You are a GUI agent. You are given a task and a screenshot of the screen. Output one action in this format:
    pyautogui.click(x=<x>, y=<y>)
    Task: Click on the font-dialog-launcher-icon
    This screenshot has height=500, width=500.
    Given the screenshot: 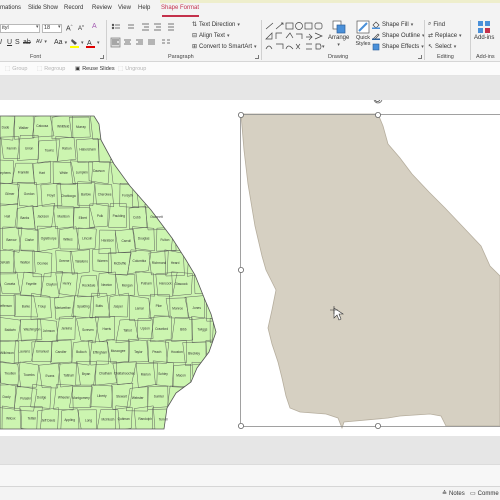 What is the action you would take?
    pyautogui.click(x=102, y=57)
    